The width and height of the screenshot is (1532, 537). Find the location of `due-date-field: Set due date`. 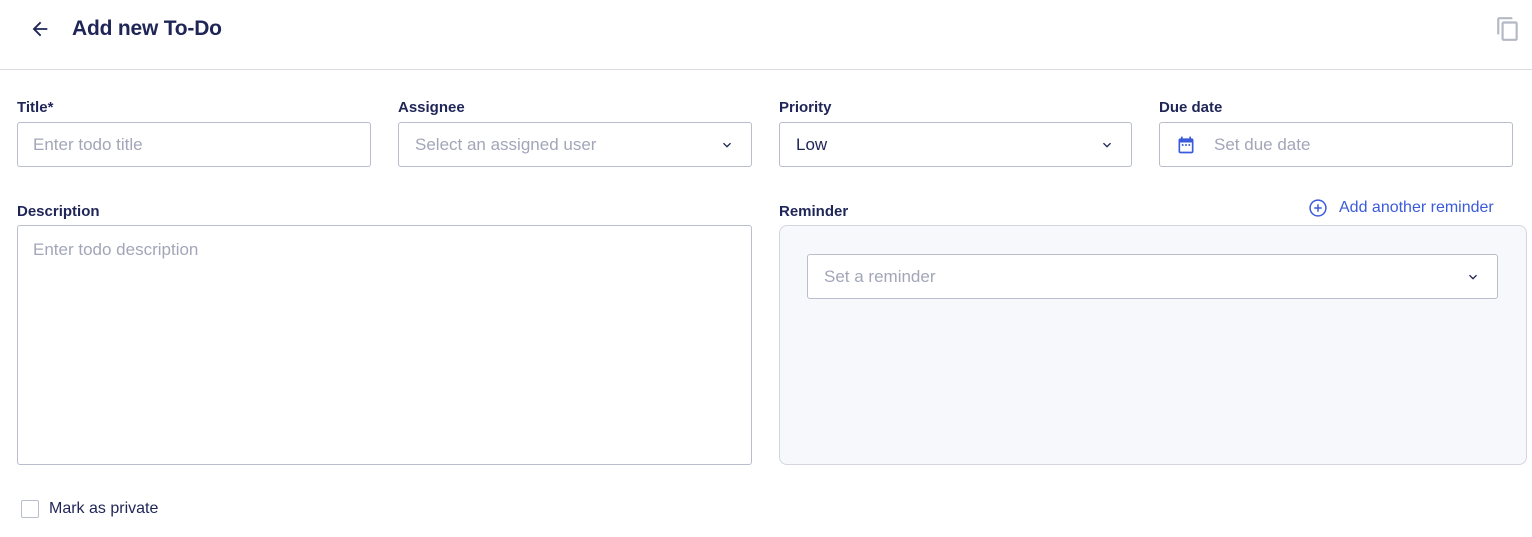

due-date-field: Set due date is located at coordinates (1336, 144).